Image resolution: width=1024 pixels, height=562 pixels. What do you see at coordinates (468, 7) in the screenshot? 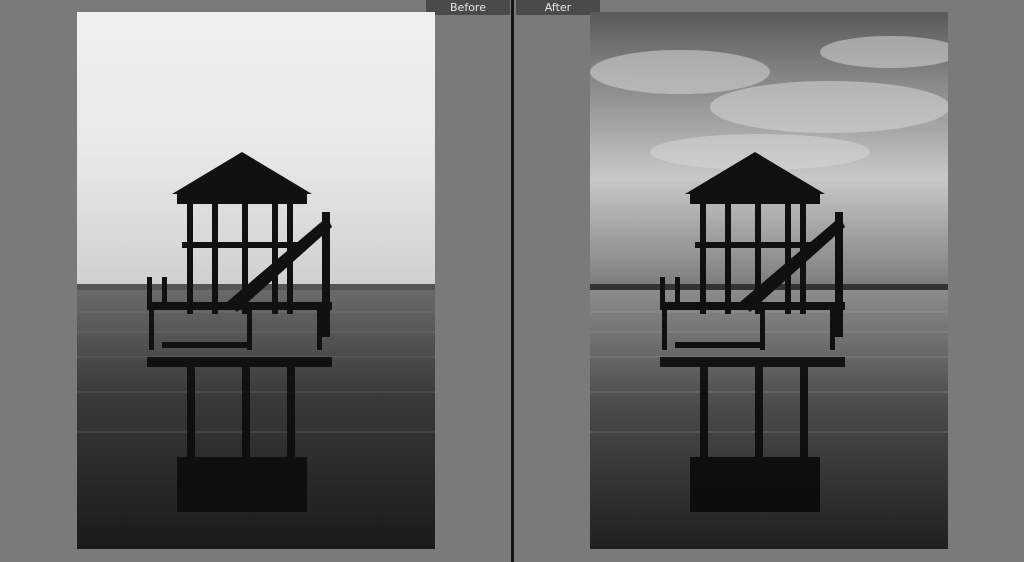
I see `before-label: Before` at bounding box center [468, 7].